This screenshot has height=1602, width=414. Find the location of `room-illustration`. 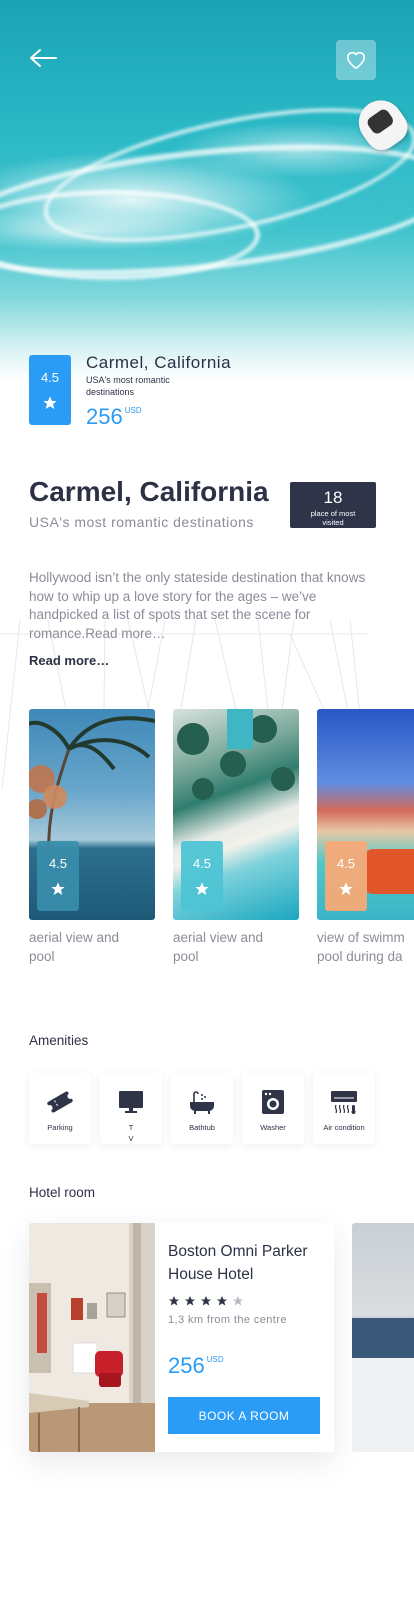

room-illustration is located at coordinates (92, 1337).